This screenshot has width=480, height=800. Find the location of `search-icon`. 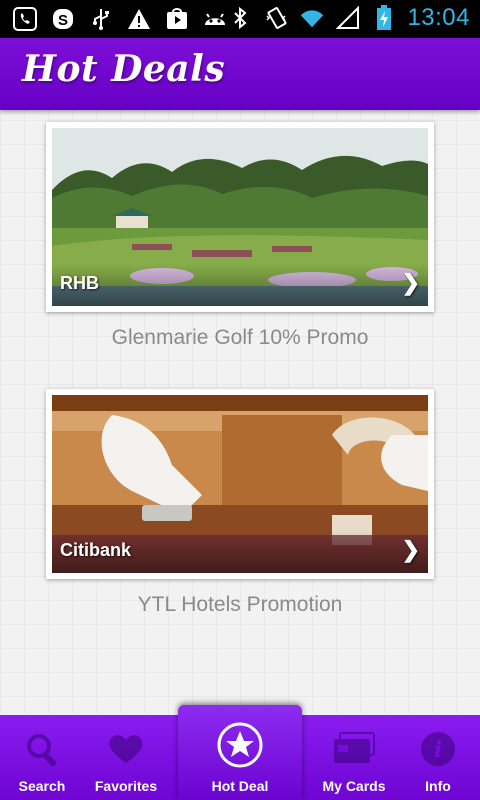

search-icon is located at coordinates (42, 751).